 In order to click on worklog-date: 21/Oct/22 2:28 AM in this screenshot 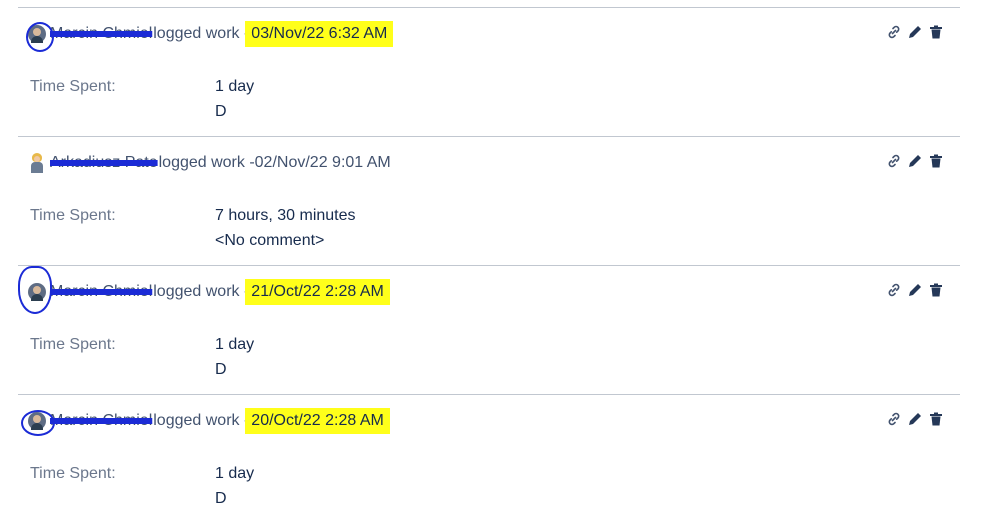, I will do `click(317, 292)`.